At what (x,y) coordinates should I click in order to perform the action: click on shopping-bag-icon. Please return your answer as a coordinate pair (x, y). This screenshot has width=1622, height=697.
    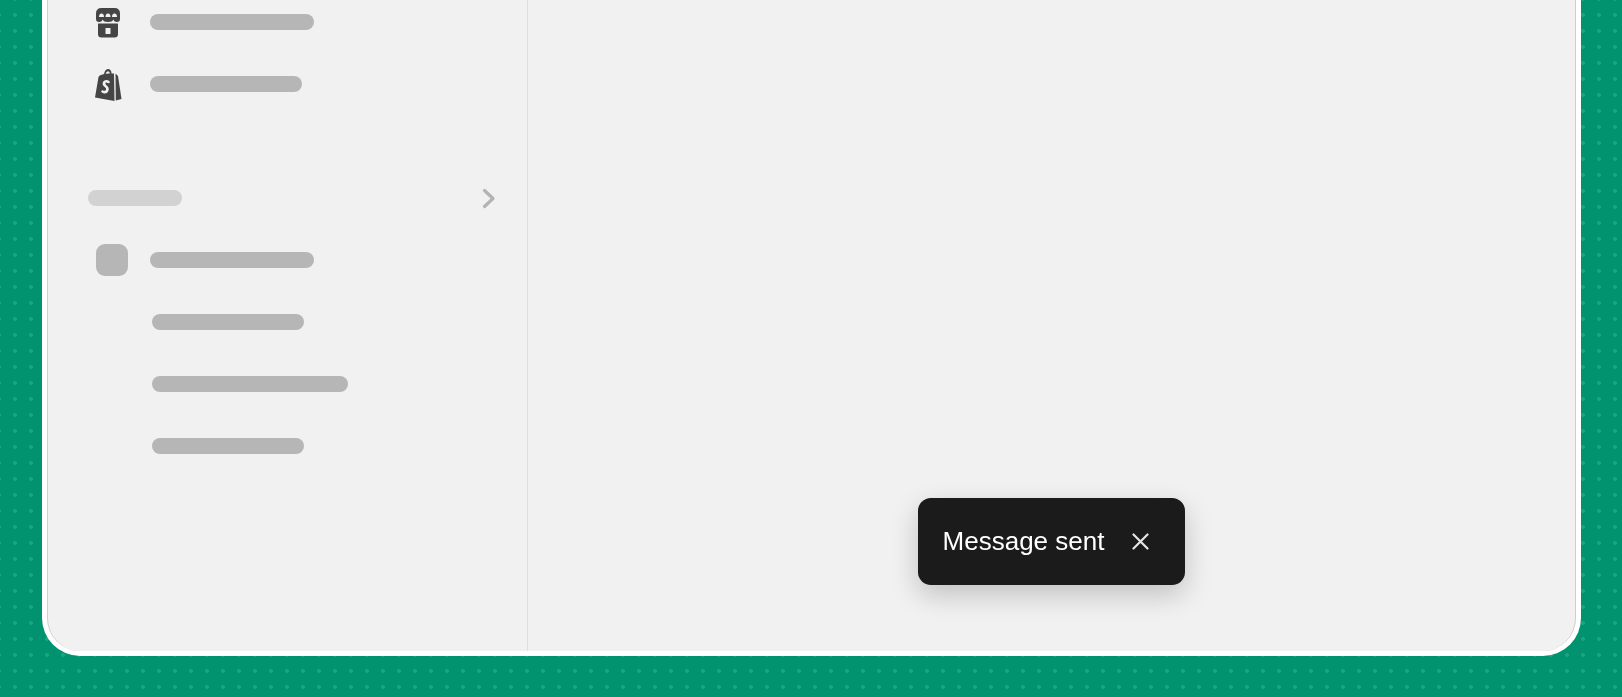
    Looking at the image, I should click on (108, 84).